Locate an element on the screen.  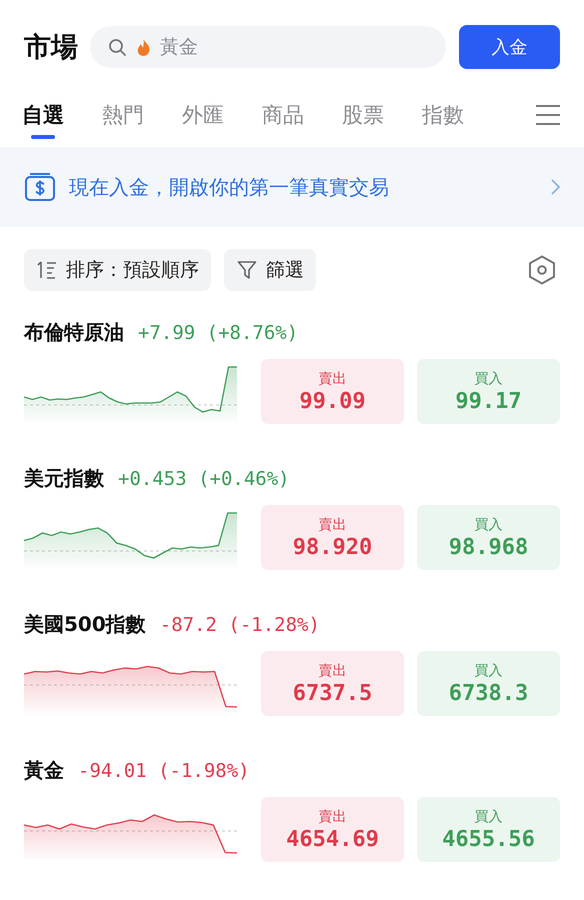
buy-button: 買入 6738.3 is located at coordinates (488, 683).